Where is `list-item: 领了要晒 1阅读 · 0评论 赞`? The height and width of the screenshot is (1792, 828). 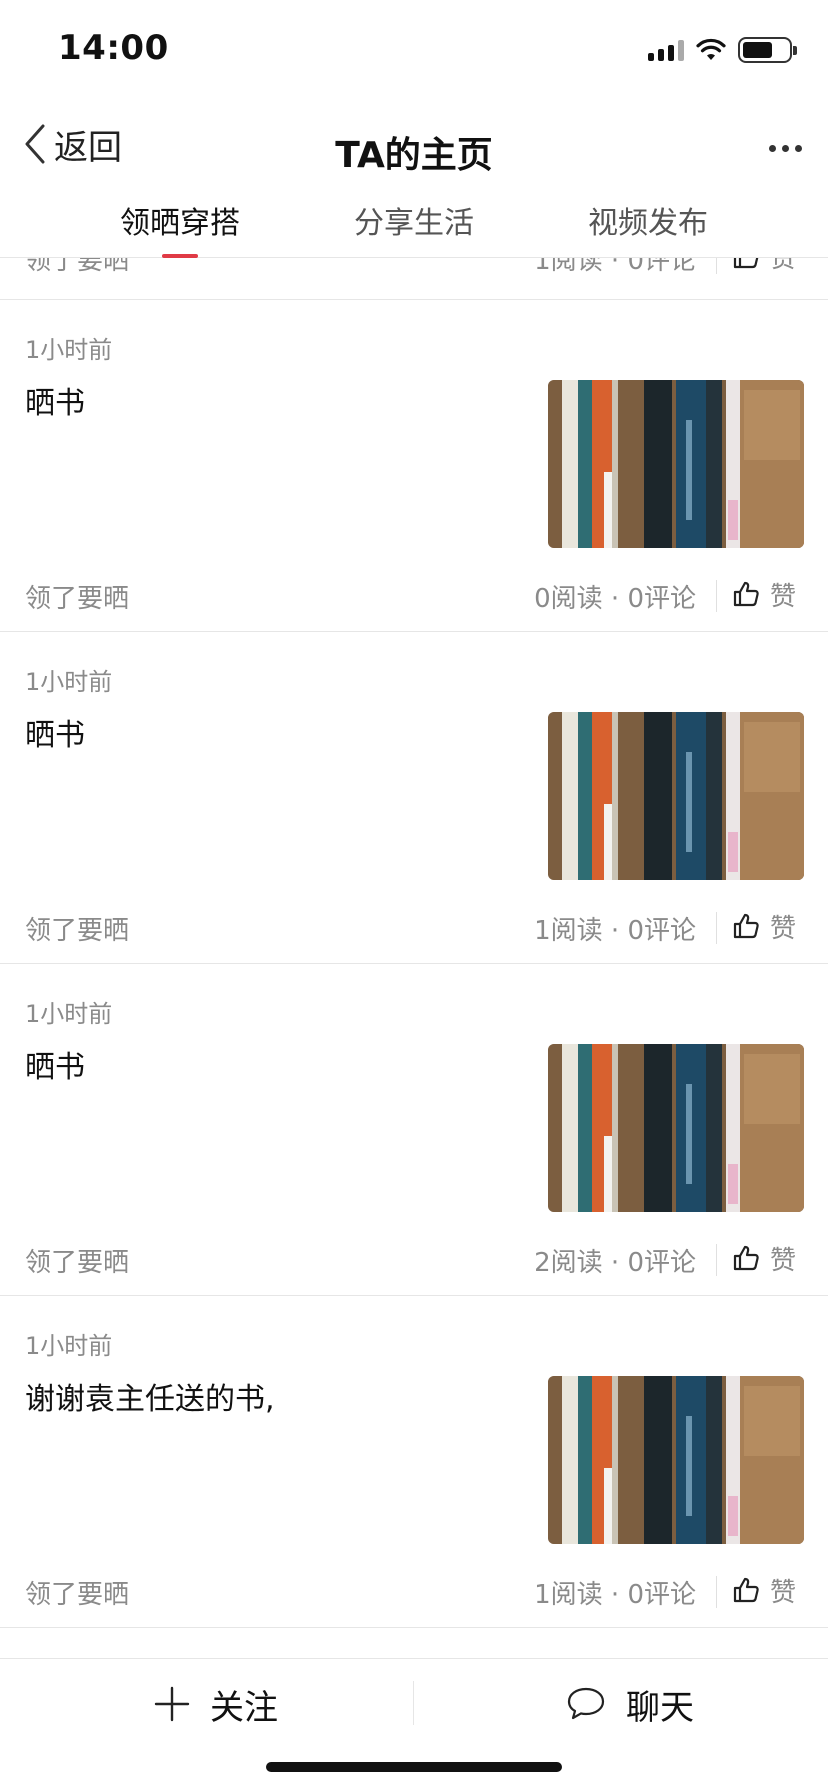 list-item: 领了要晒 1阅读 · 0评论 赞 is located at coordinates (414, 279).